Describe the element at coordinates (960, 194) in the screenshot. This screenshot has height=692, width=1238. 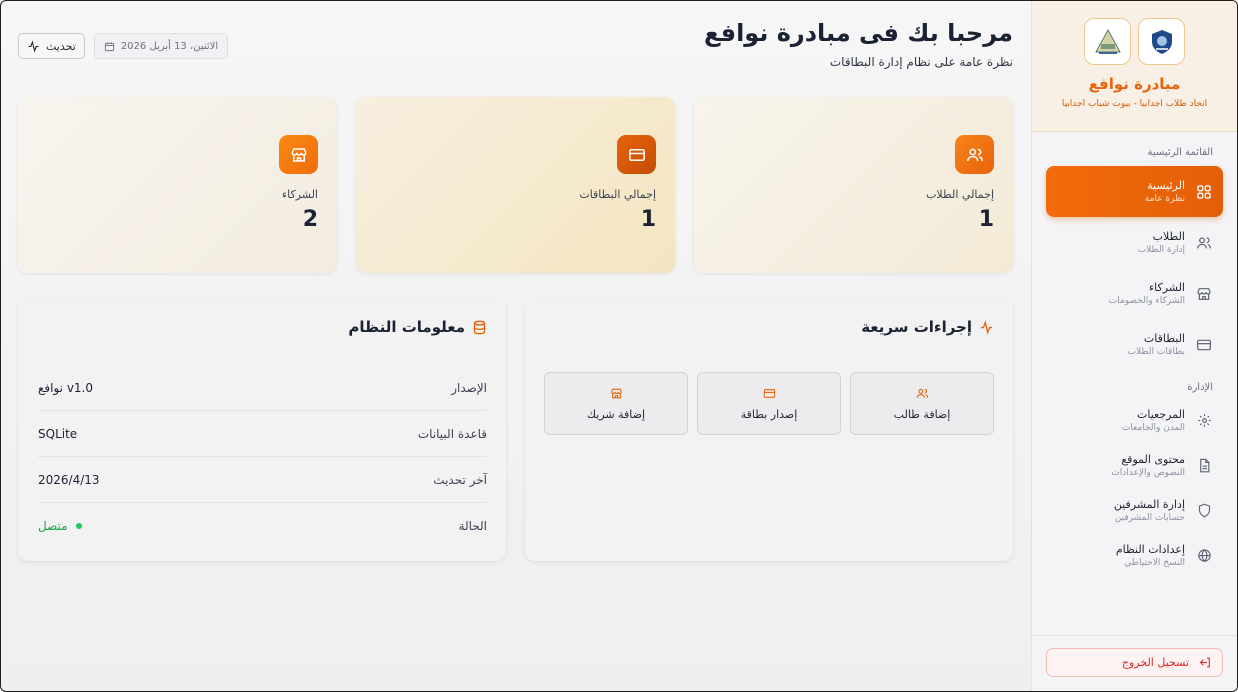
I see `stat-label: إجمالي الطلاب` at that location.